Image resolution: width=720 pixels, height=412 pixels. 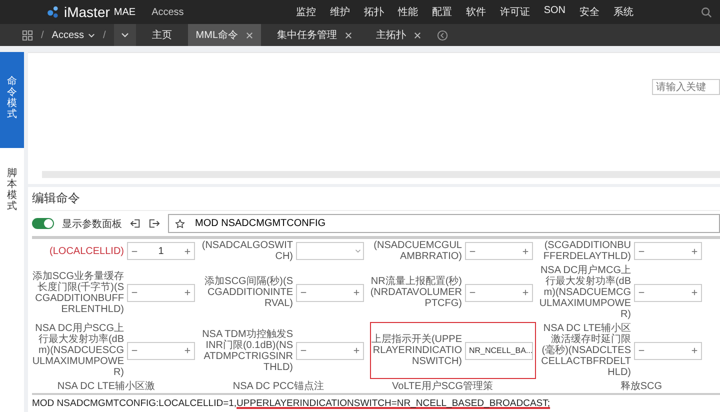 I want to click on toggle-switch, so click(x=43, y=223).